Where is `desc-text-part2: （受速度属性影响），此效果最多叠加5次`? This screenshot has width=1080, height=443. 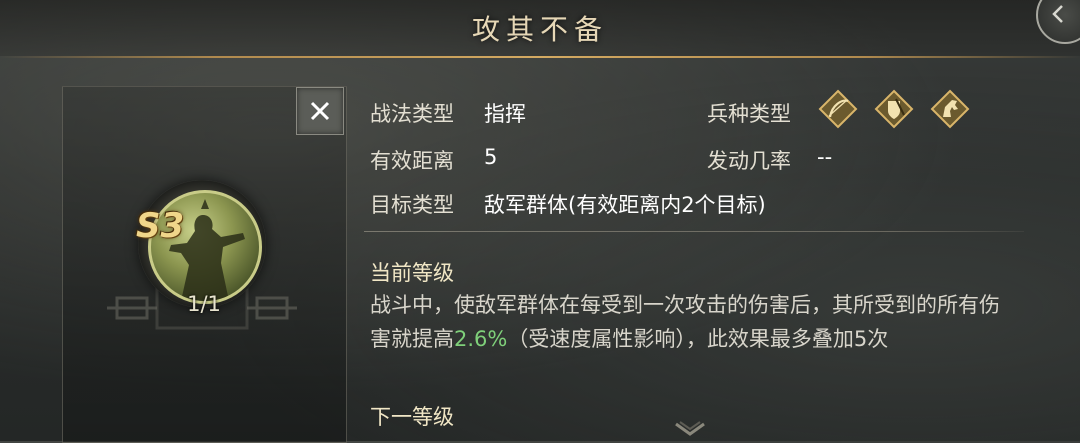 desc-text-part2: （受速度属性影响），此效果最多叠加5次 is located at coordinates (698, 339).